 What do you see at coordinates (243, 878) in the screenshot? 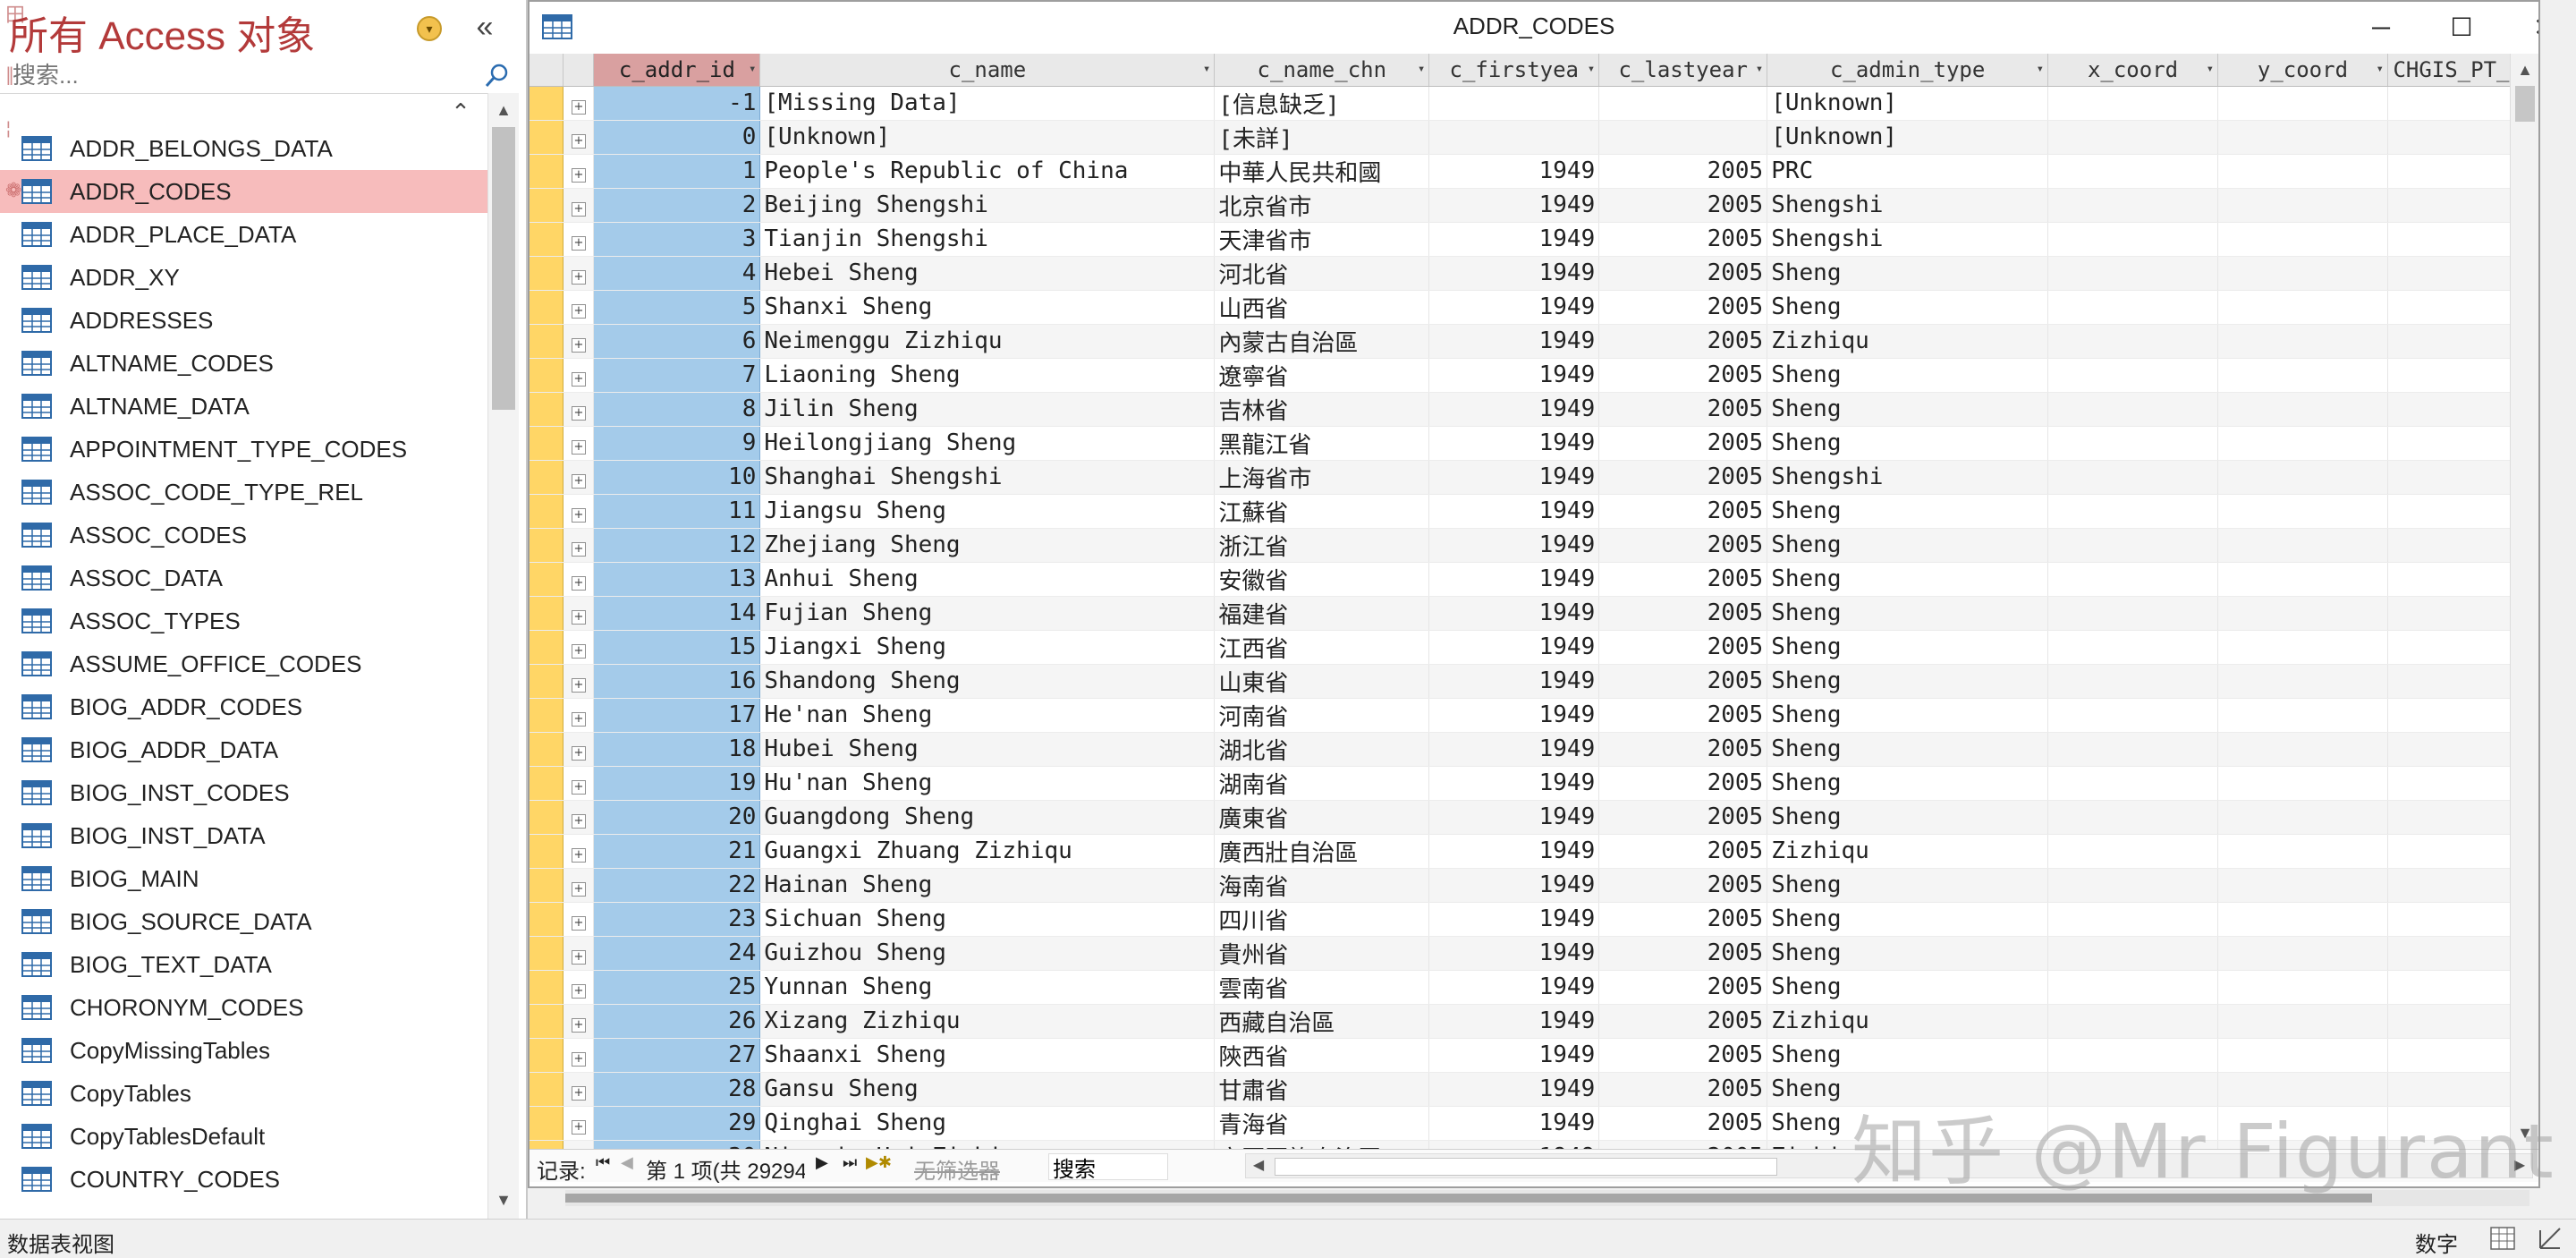
I see `nav-item-biog-main: BIOG_MAIN` at bounding box center [243, 878].